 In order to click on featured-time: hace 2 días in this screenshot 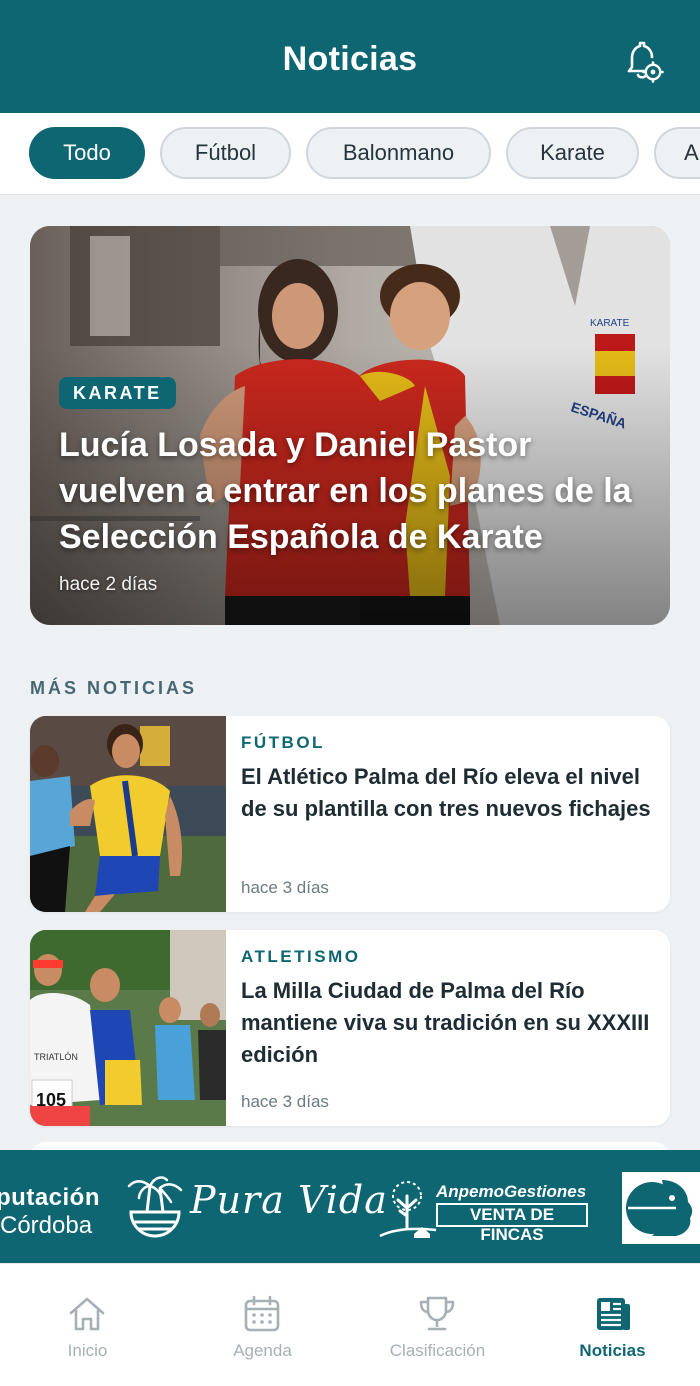, I will do `click(108, 584)`.